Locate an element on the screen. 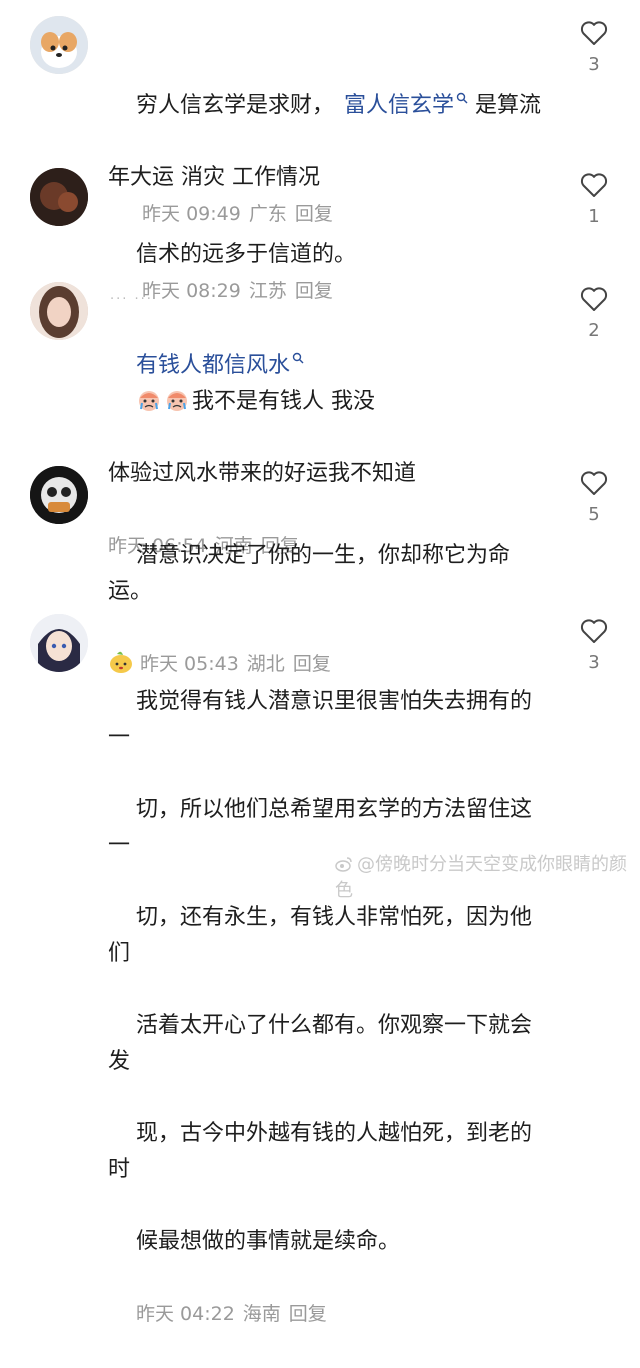 This screenshot has height=1368, width=640. dog-avatar-icon is located at coordinates (59, 45).